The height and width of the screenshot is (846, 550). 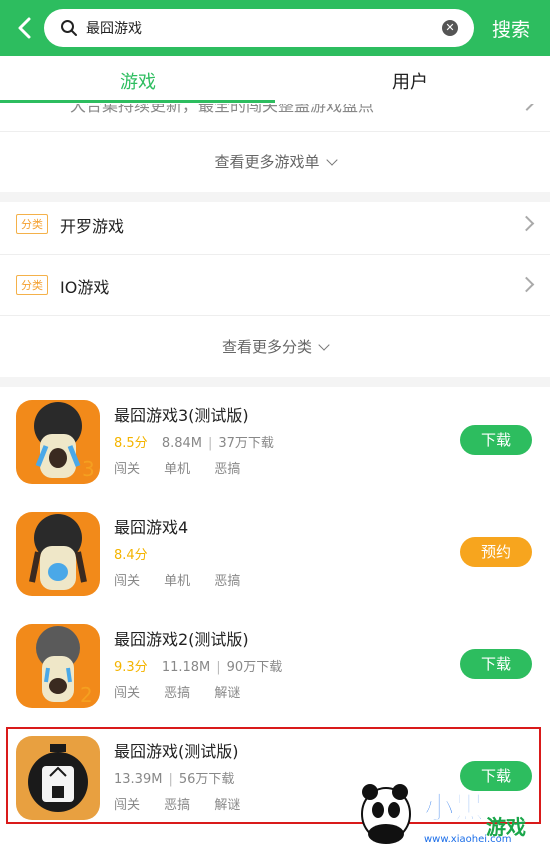 What do you see at coordinates (85, 287) in the screenshot?
I see `category-label: IO游戏` at bounding box center [85, 287].